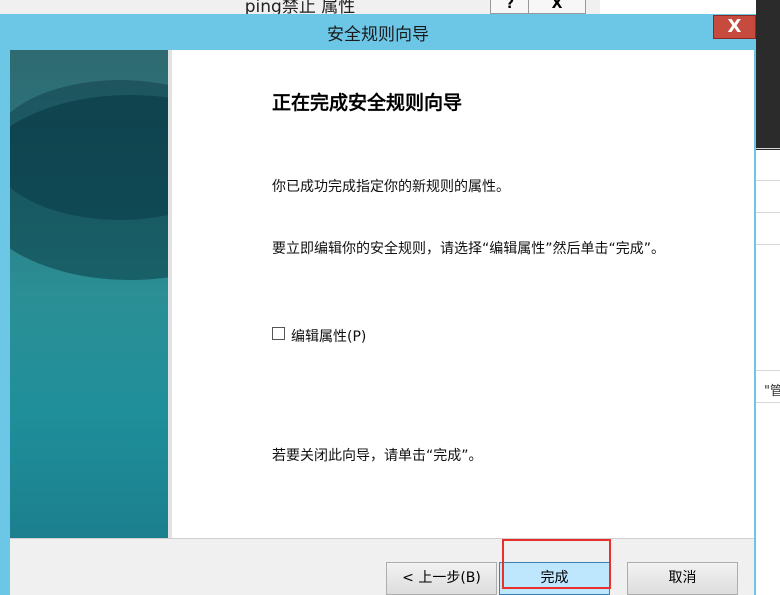  What do you see at coordinates (328, 336) in the screenshot?
I see `edit-properties-label: 编辑属性(P)` at bounding box center [328, 336].